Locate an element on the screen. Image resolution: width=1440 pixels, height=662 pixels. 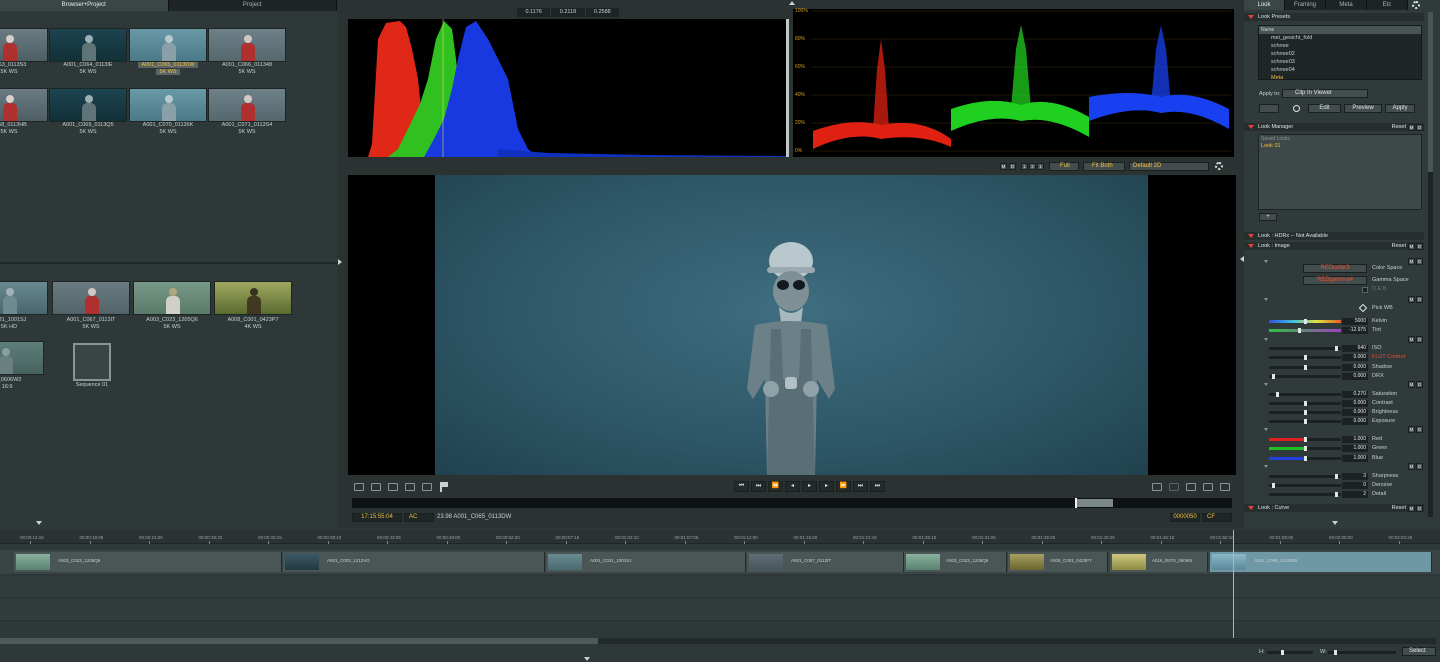
tab-browser-project: Browser+Project is located at coordinates (84, 5).